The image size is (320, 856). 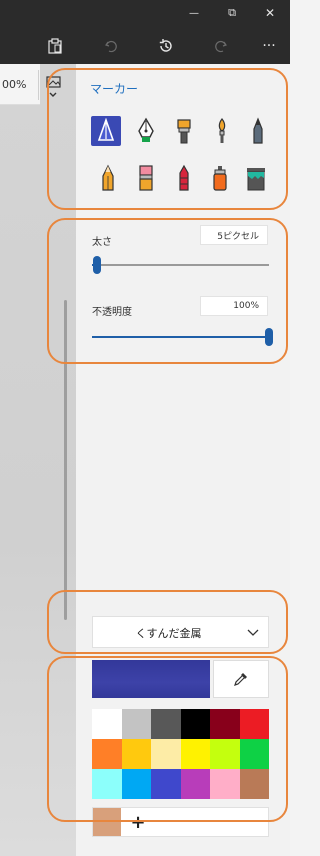 I want to click on pencil-tool, so click(x=108, y=178).